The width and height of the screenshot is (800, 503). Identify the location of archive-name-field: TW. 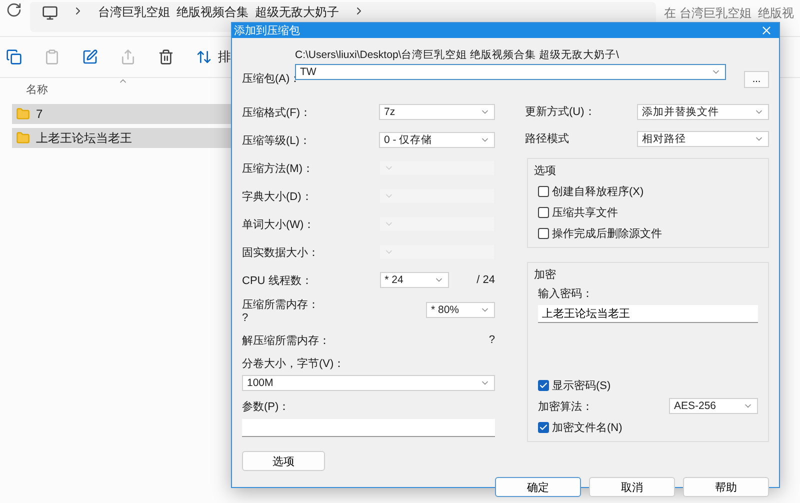
(510, 72).